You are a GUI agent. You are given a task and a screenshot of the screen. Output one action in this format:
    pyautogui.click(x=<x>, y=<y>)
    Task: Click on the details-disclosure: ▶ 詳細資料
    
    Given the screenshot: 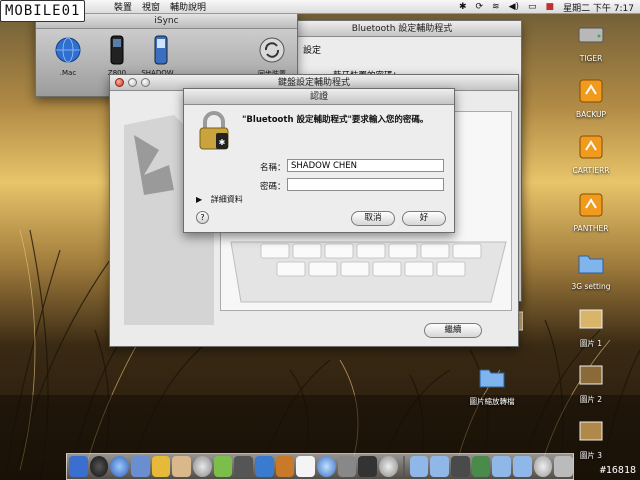 What is the action you would take?
    pyautogui.click(x=219, y=199)
    